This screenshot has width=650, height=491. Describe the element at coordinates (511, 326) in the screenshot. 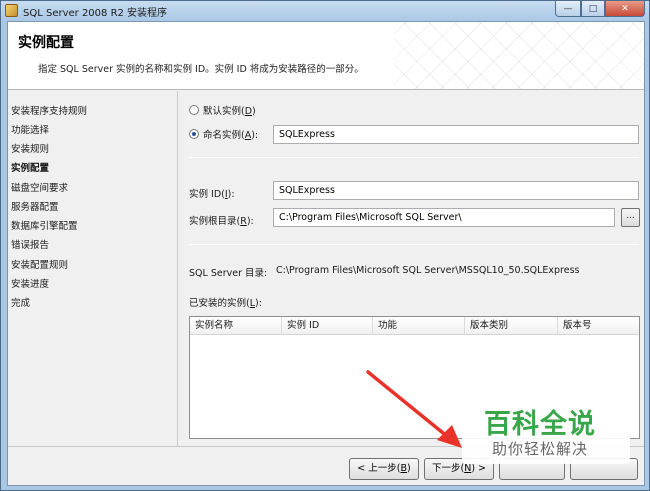

I see `column-header-edition: 版本类别` at that location.